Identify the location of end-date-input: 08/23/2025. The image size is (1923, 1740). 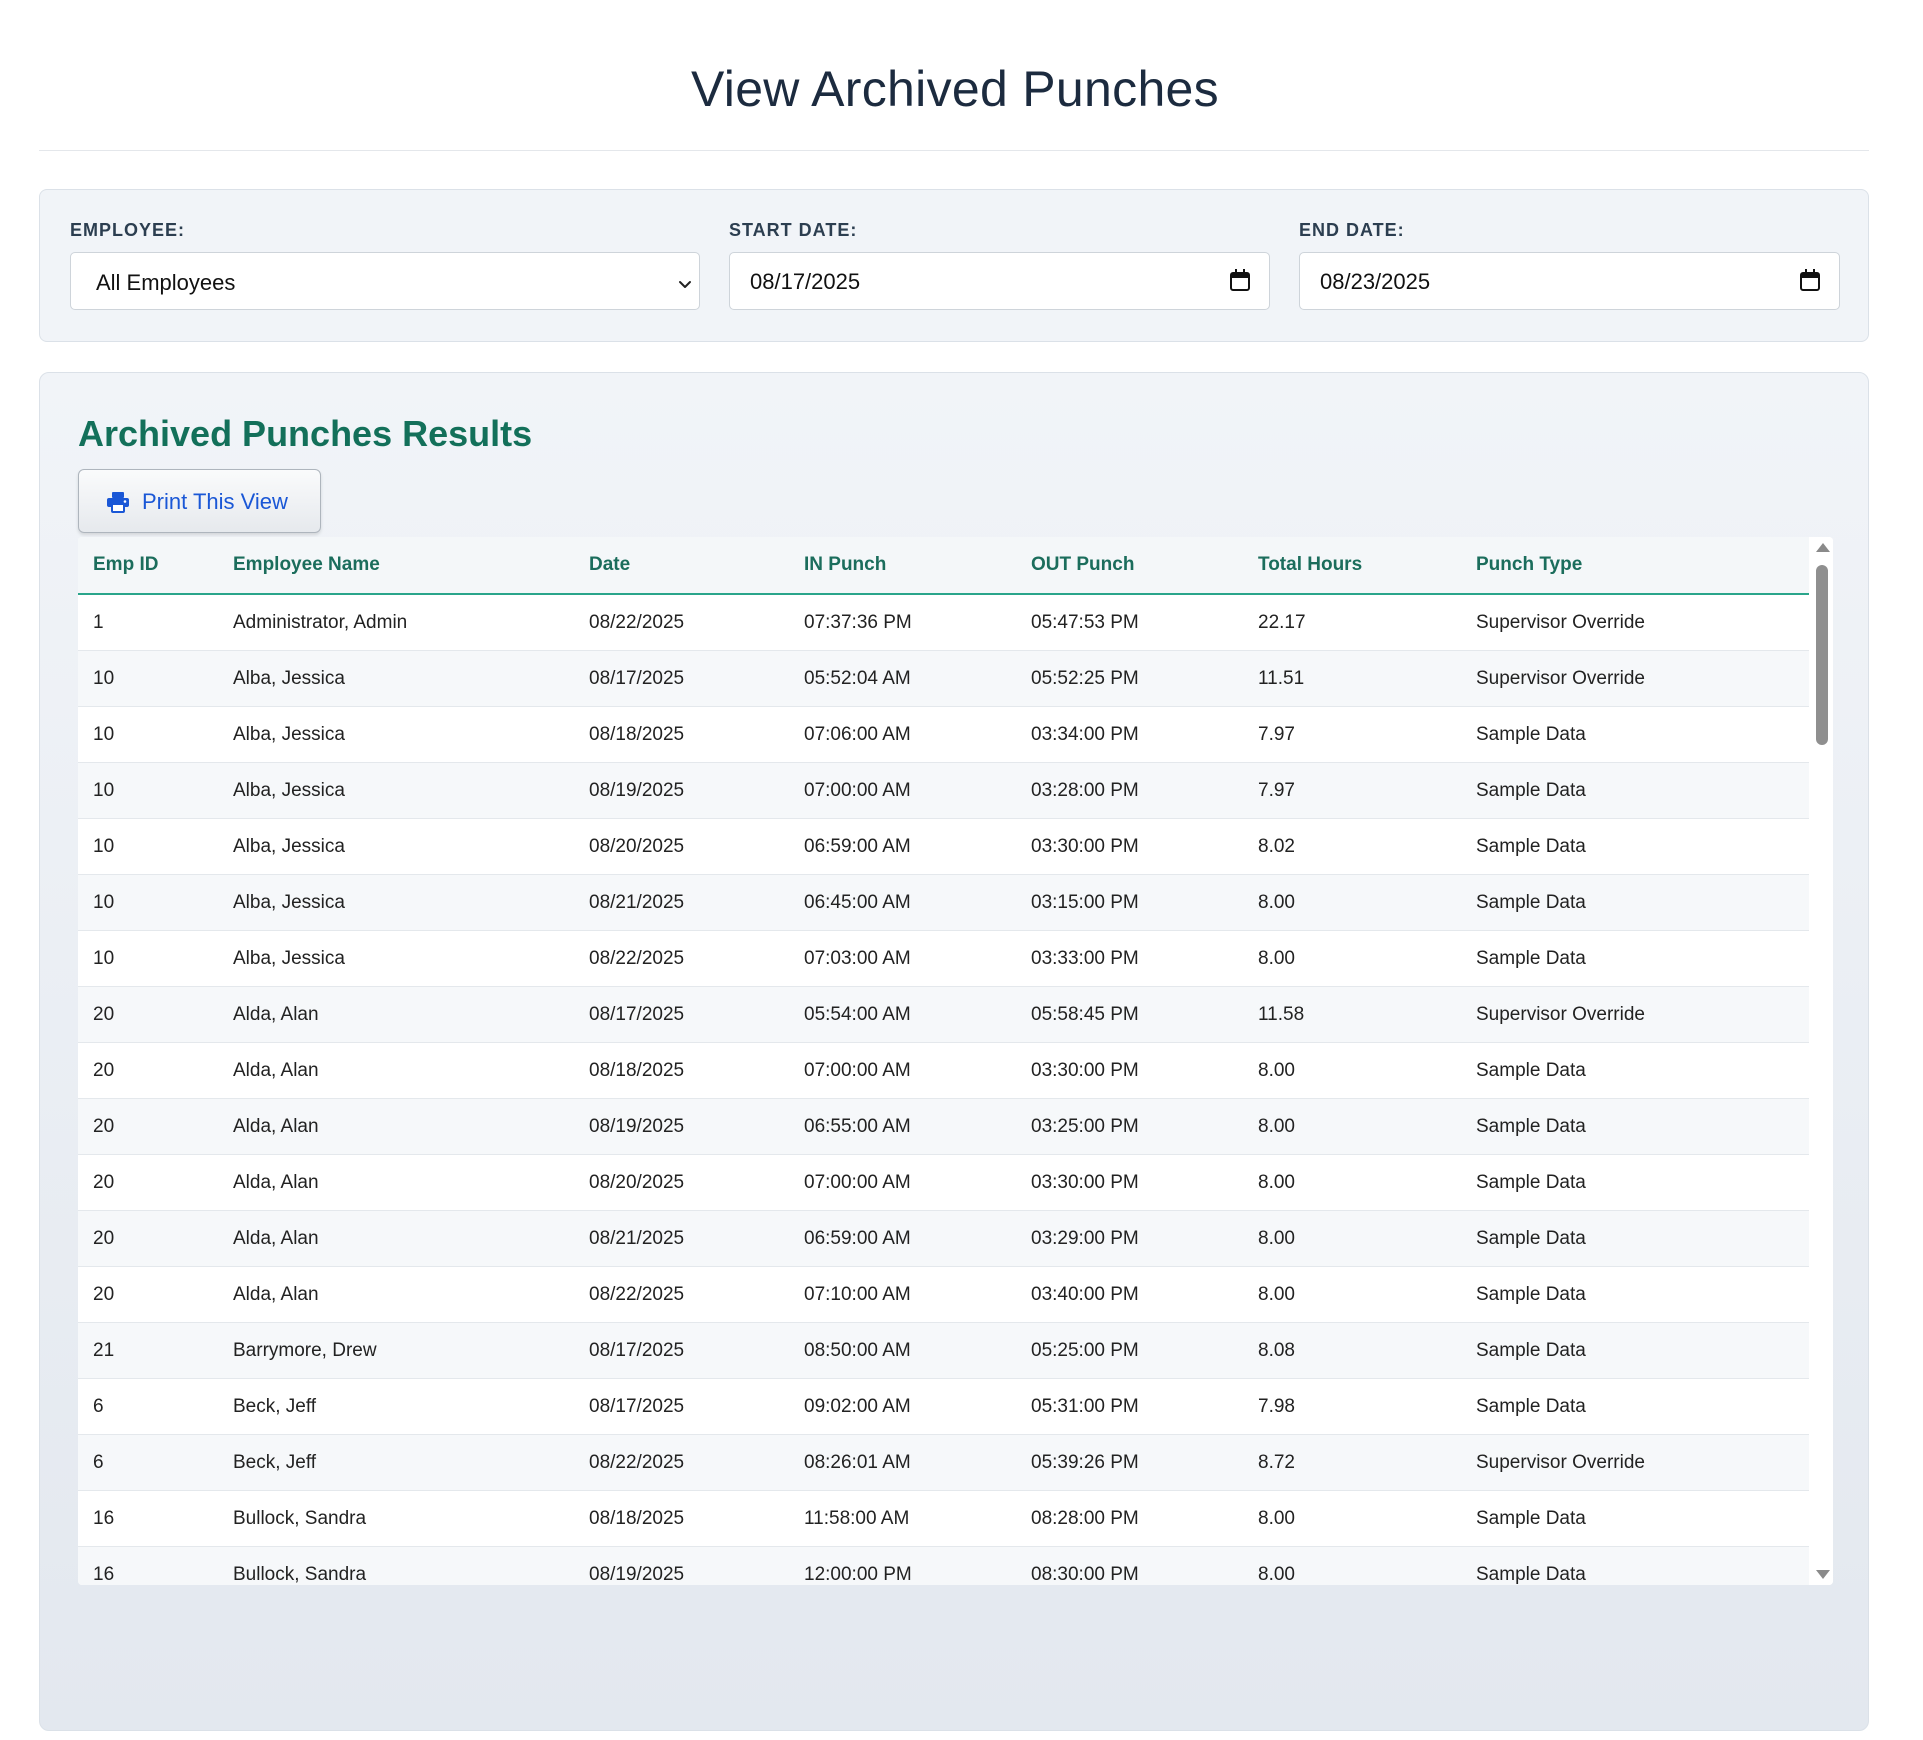
(1569, 281).